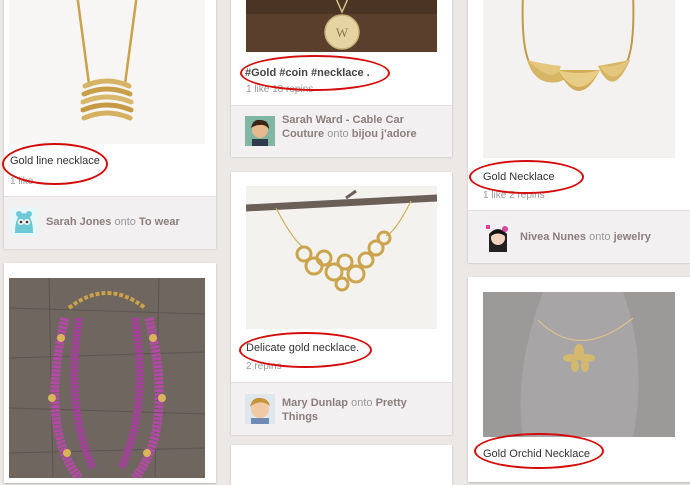  What do you see at coordinates (264, 366) in the screenshot?
I see `pin-stats: 2 repins` at bounding box center [264, 366].